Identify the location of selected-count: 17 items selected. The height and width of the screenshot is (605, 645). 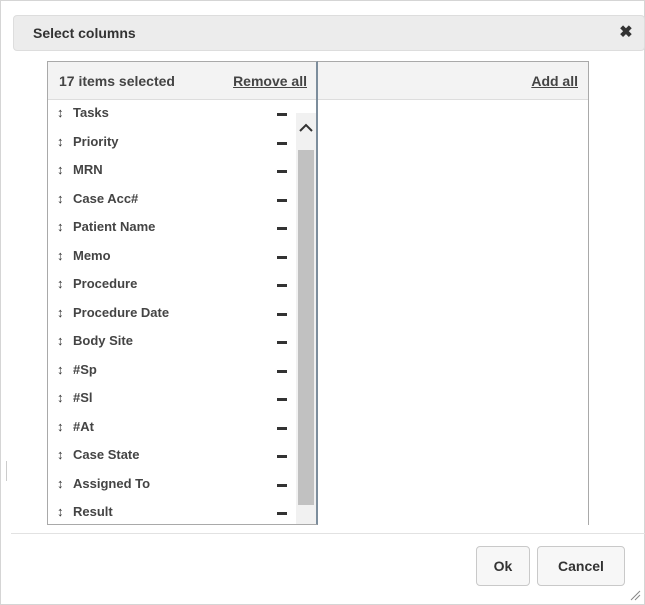
(117, 81).